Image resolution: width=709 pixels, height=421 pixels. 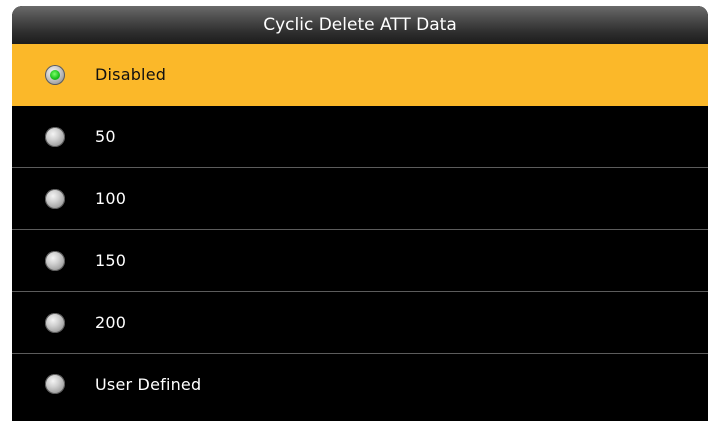 What do you see at coordinates (360, 75) in the screenshot?
I see `option-disabled: Disabled` at bounding box center [360, 75].